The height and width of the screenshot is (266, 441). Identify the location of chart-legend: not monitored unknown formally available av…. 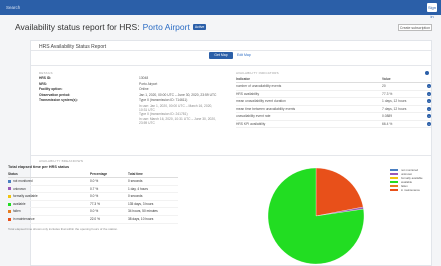
(406, 180).